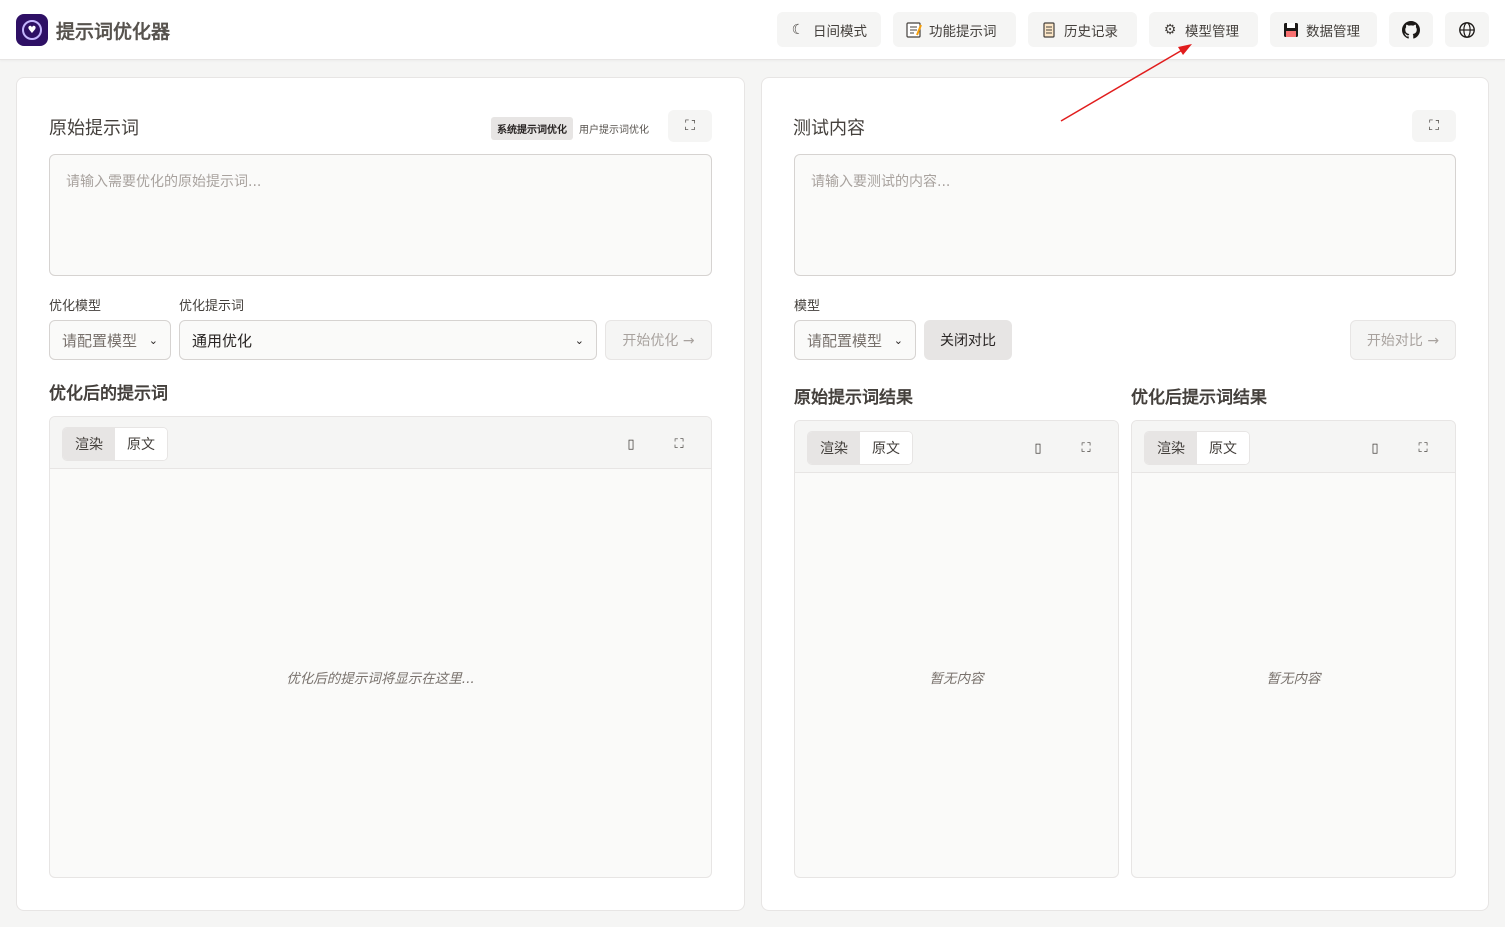 The image size is (1505, 927). What do you see at coordinates (94, 128) in the screenshot?
I see `original-prompt-title: 原始提示词` at bounding box center [94, 128].